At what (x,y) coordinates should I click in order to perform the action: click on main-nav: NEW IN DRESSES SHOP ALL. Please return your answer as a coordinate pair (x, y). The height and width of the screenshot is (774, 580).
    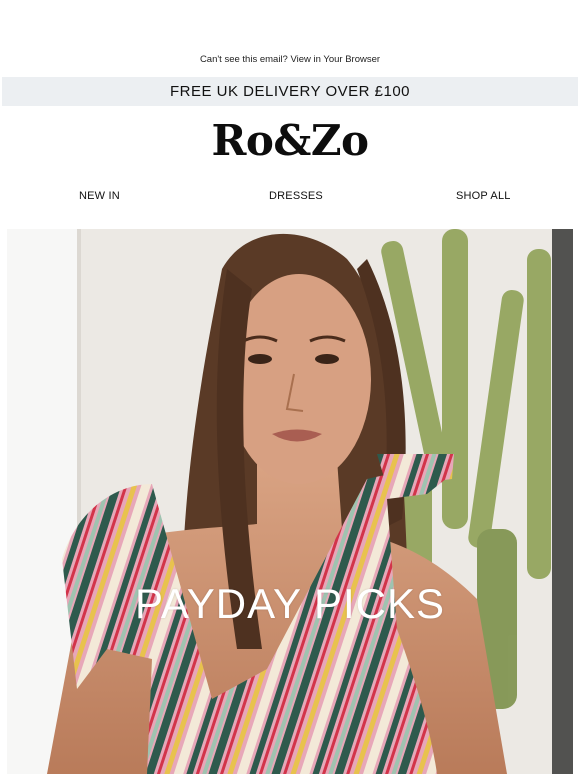
    Looking at the image, I should click on (290, 200).